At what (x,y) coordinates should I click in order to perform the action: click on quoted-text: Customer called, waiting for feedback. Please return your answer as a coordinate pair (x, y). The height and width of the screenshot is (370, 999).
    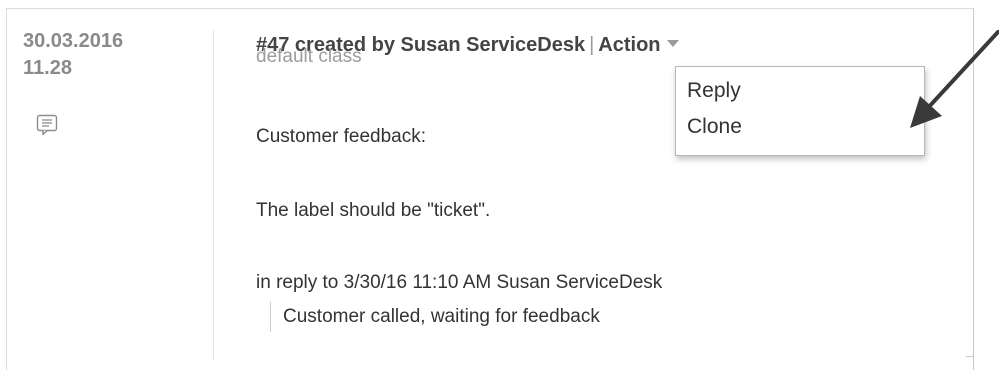
    Looking at the image, I should click on (435, 317).